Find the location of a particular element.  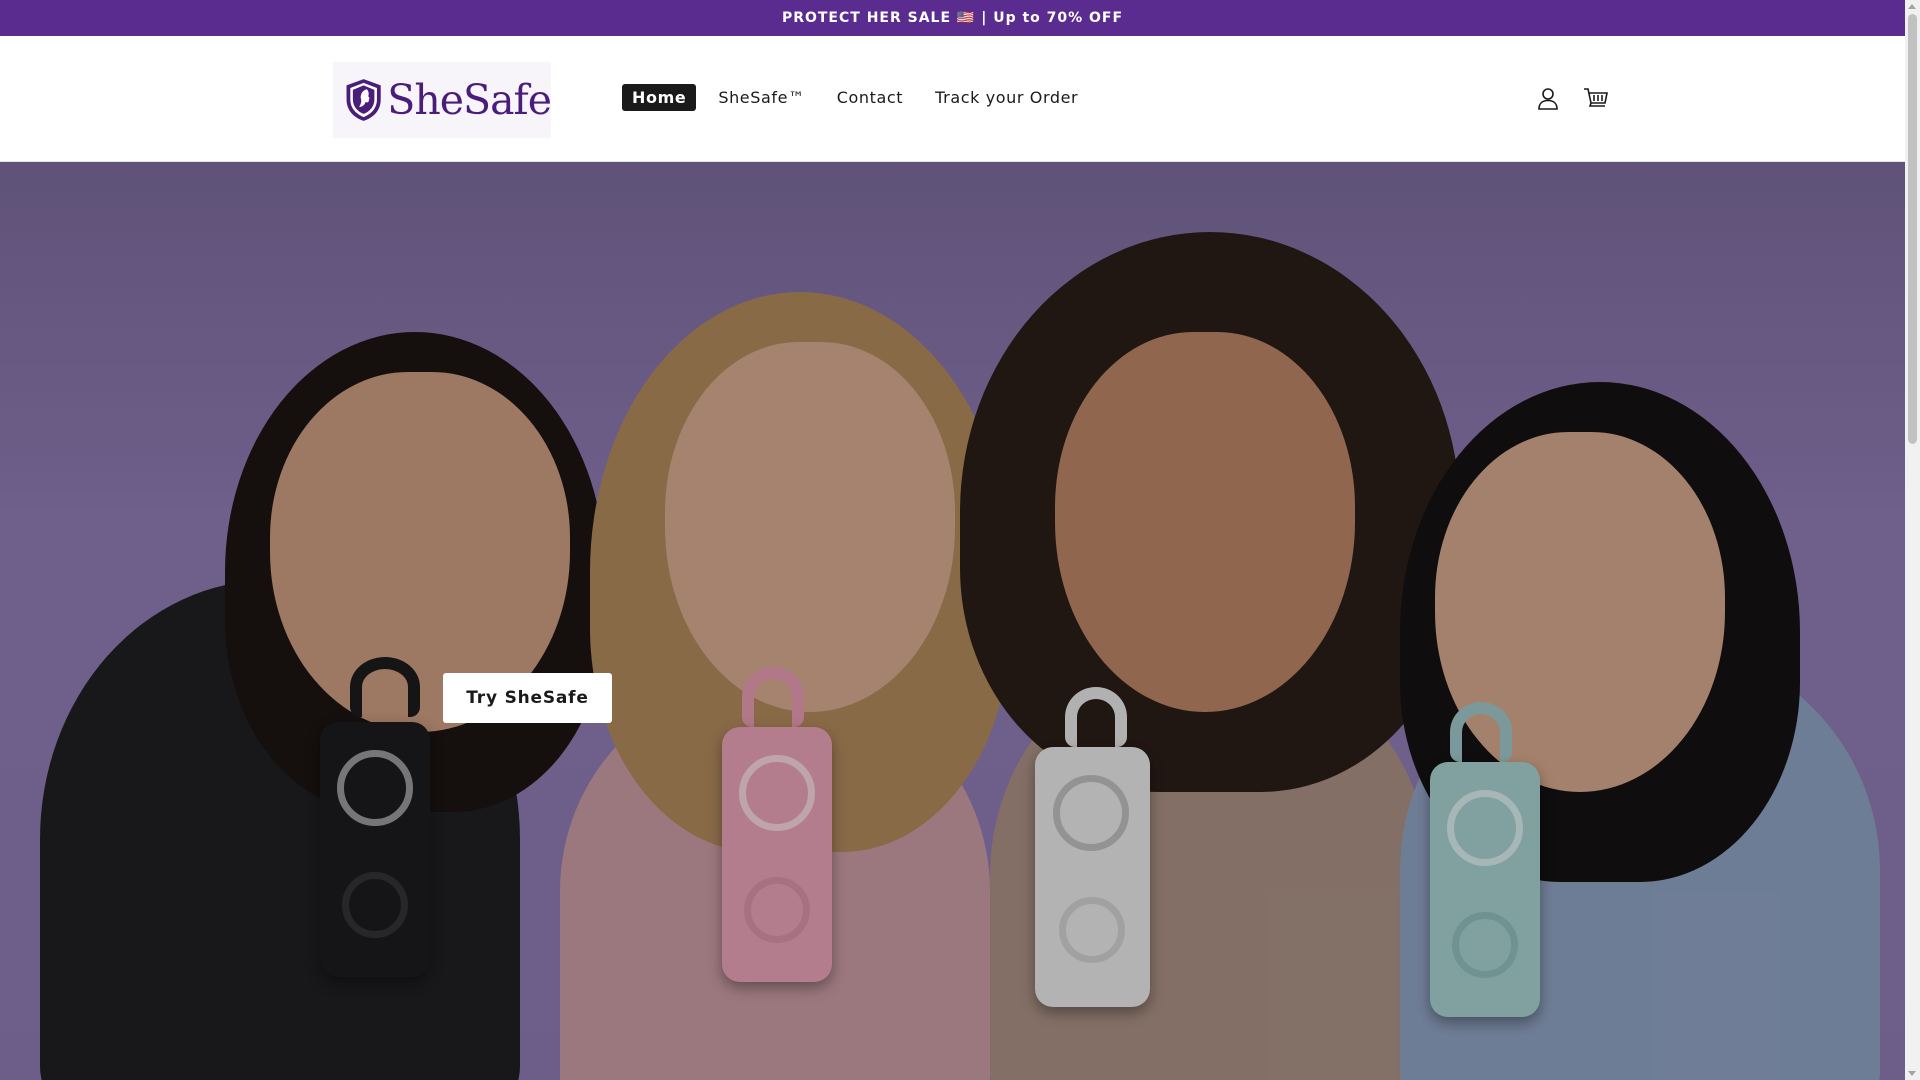

scroll-down-arrow-icon is located at coordinates (1912, 1073).